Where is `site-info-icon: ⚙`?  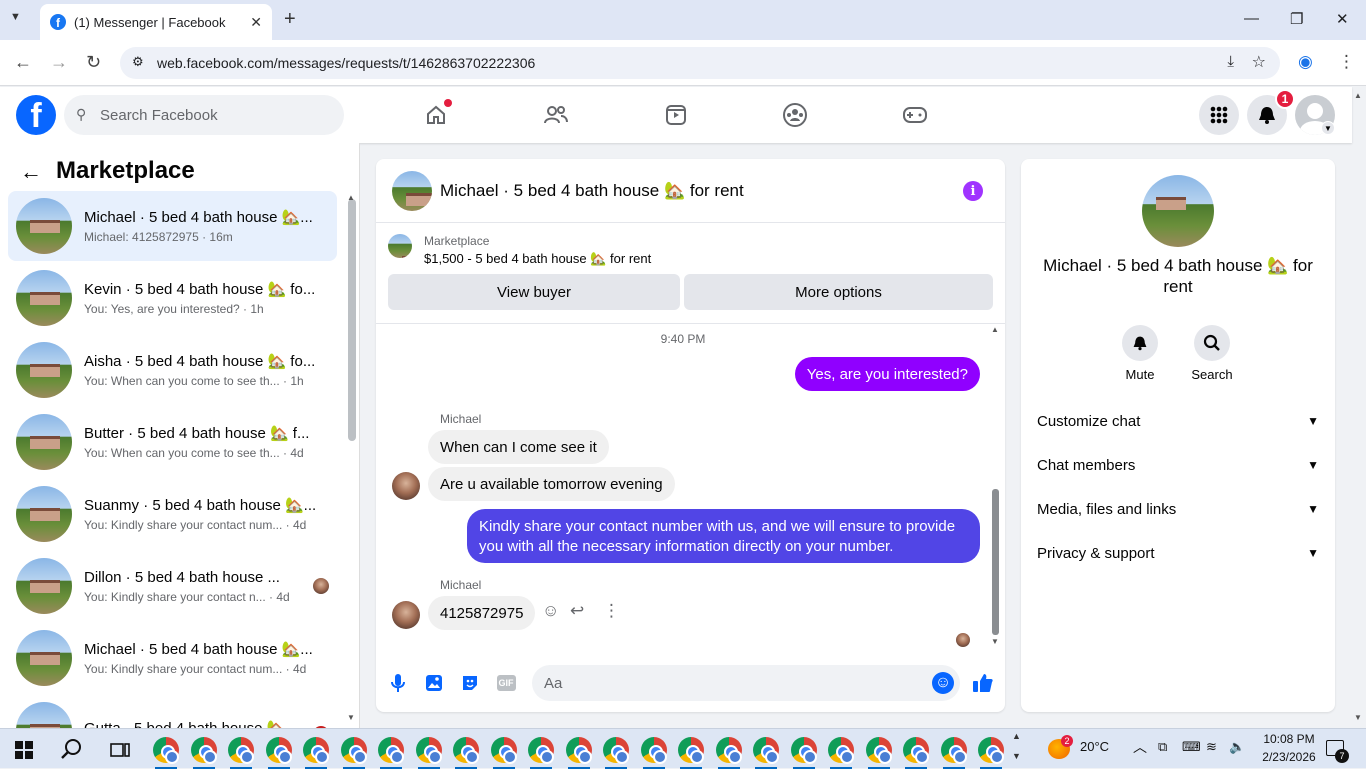 site-info-icon: ⚙ is located at coordinates (138, 62).